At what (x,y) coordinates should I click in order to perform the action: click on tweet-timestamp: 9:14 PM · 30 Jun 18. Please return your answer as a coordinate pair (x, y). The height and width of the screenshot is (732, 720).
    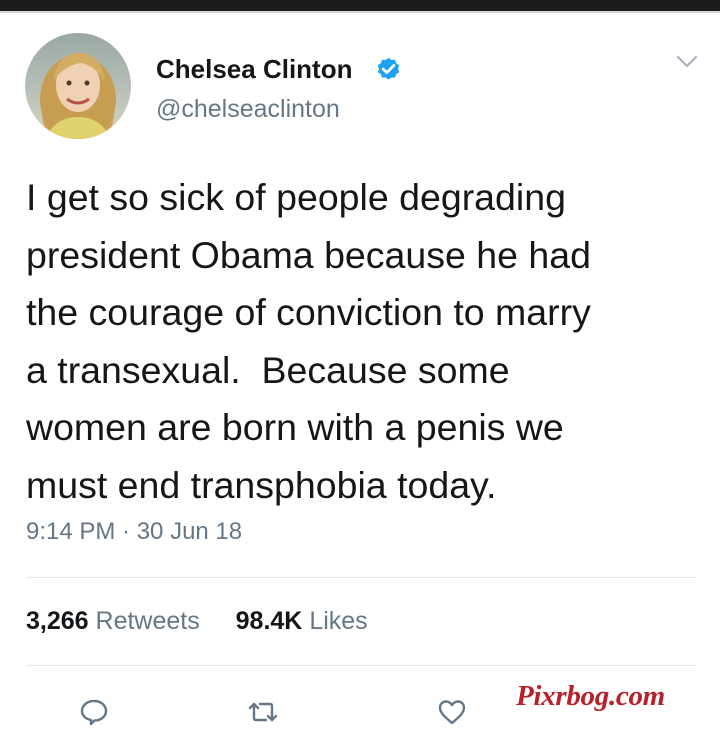
    Looking at the image, I should click on (134, 532).